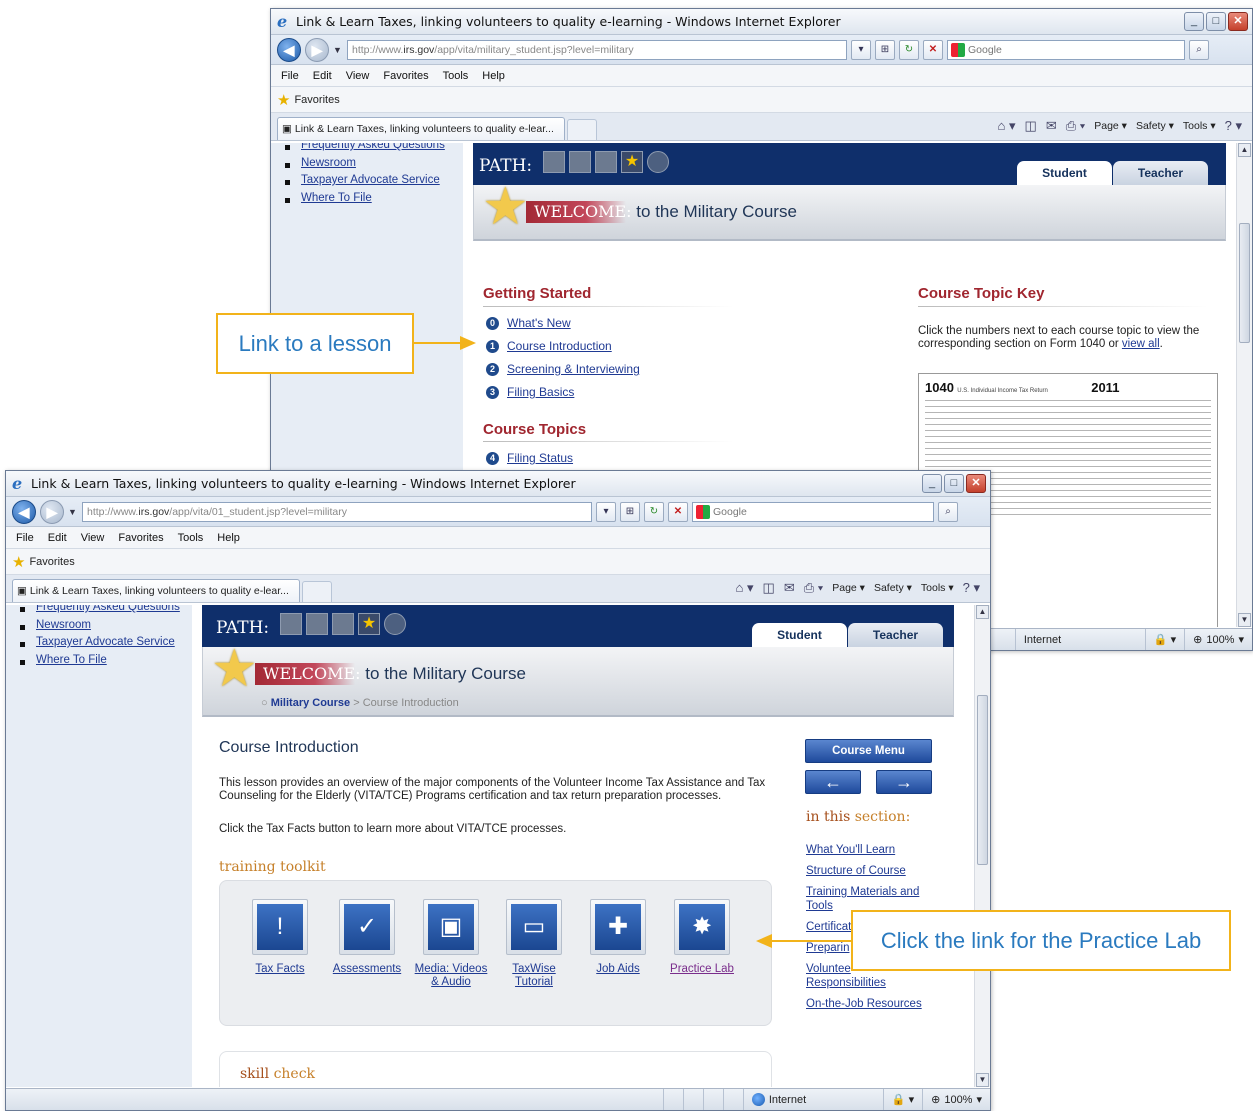 The width and height of the screenshot is (1253, 1111). Describe the element at coordinates (1244, 150) in the screenshot. I see `scroll-up-icon: ▲` at that location.